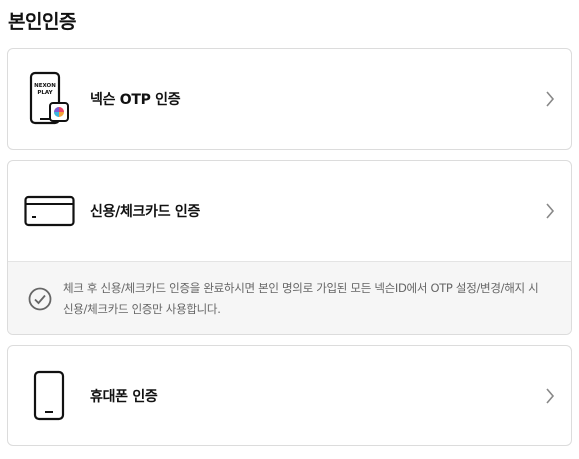 This screenshot has width=579, height=459. What do you see at coordinates (145, 212) in the screenshot?
I see `credit-card-auth-label: 신용/체크카드 인증` at bounding box center [145, 212].